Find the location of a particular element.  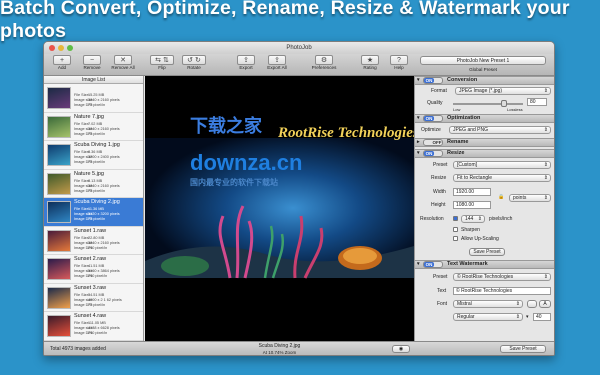

rename-toggle: OFF is located at coordinates (433, 142).